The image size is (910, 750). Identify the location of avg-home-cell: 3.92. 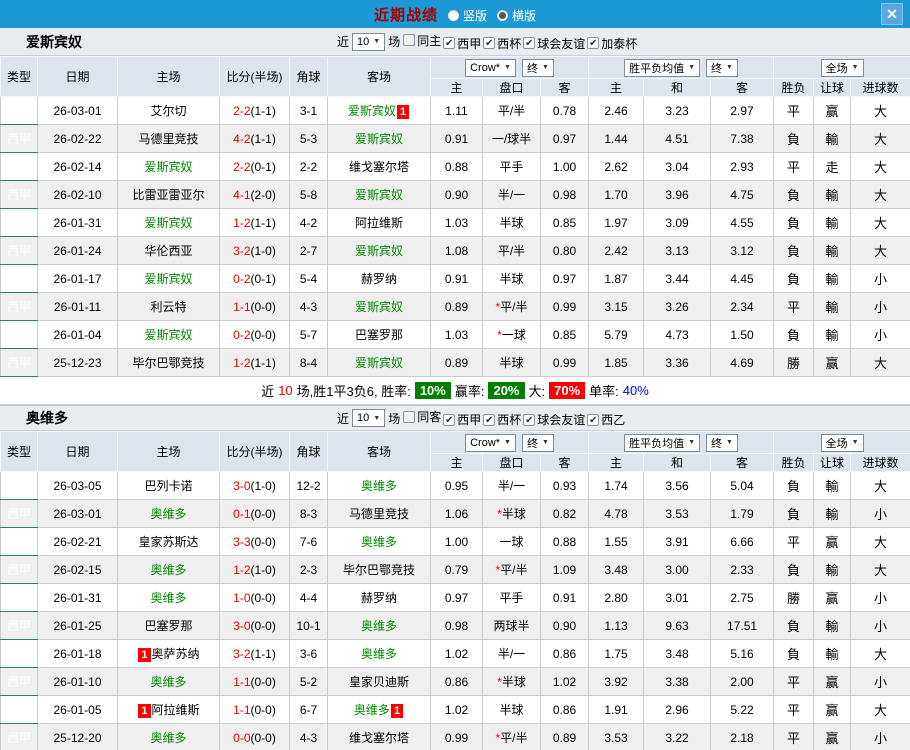
(616, 681).